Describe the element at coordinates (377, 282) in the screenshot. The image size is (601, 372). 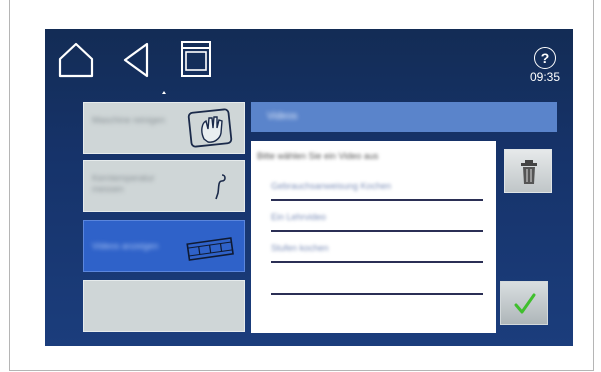
I see `list-item` at that location.